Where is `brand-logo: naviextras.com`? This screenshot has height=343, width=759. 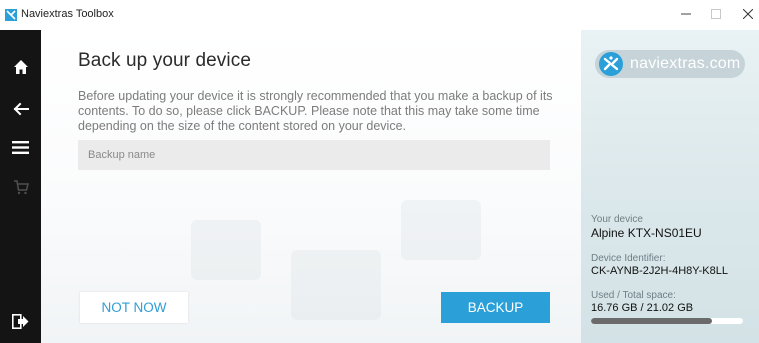
brand-logo: naviextras.com is located at coordinates (670, 64).